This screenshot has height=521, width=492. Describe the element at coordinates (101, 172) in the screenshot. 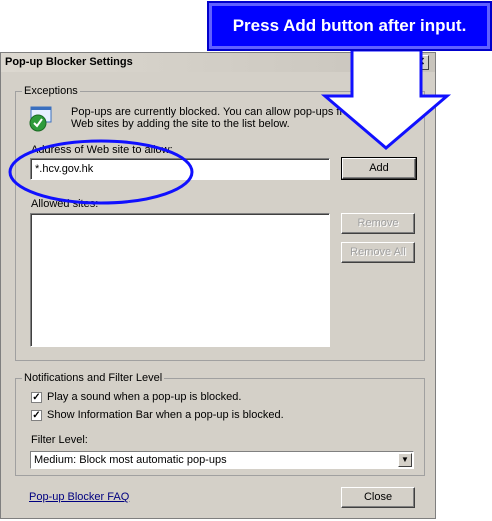

I see `highlight-ellipse` at that location.